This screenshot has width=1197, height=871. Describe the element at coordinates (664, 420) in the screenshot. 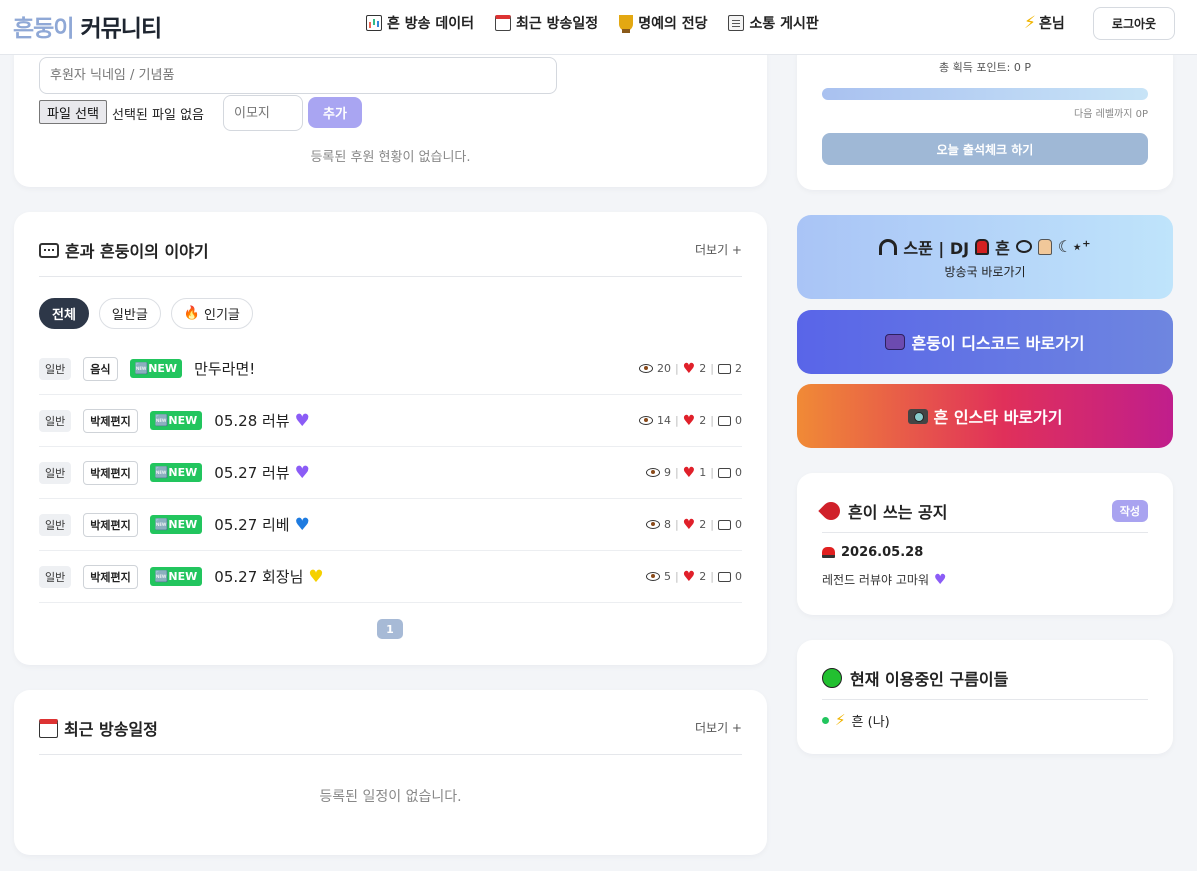

I see `view-count: 14` at that location.